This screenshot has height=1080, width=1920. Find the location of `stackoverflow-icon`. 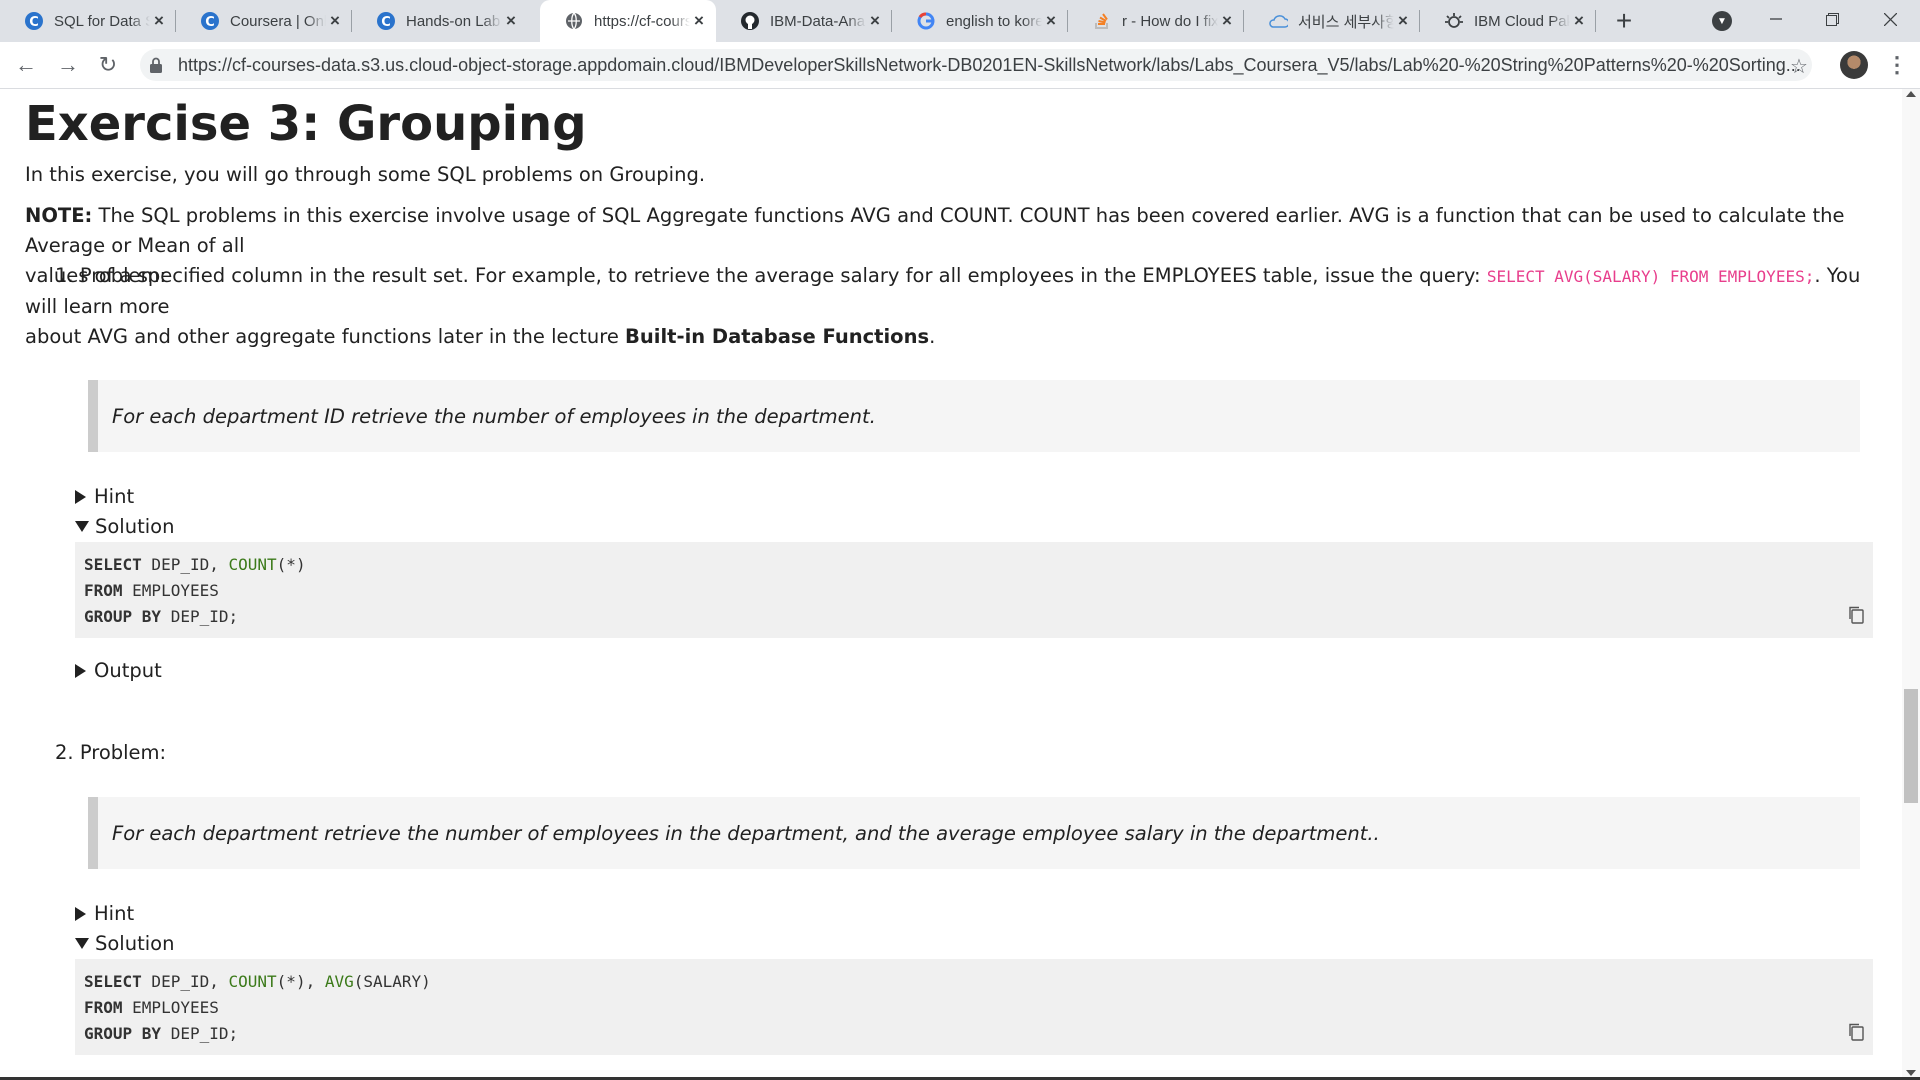

stackoverflow-icon is located at coordinates (1102, 21).